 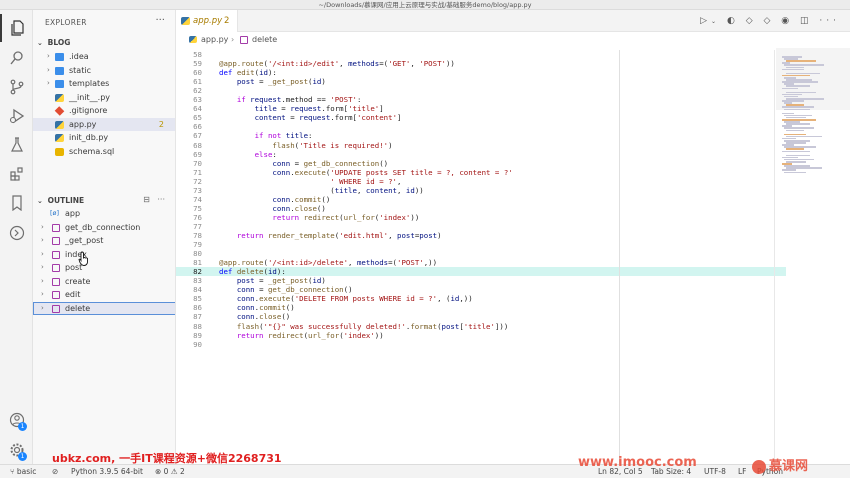 What do you see at coordinates (104, 282) in the screenshot?
I see `outline-item: › create` at bounding box center [104, 282].